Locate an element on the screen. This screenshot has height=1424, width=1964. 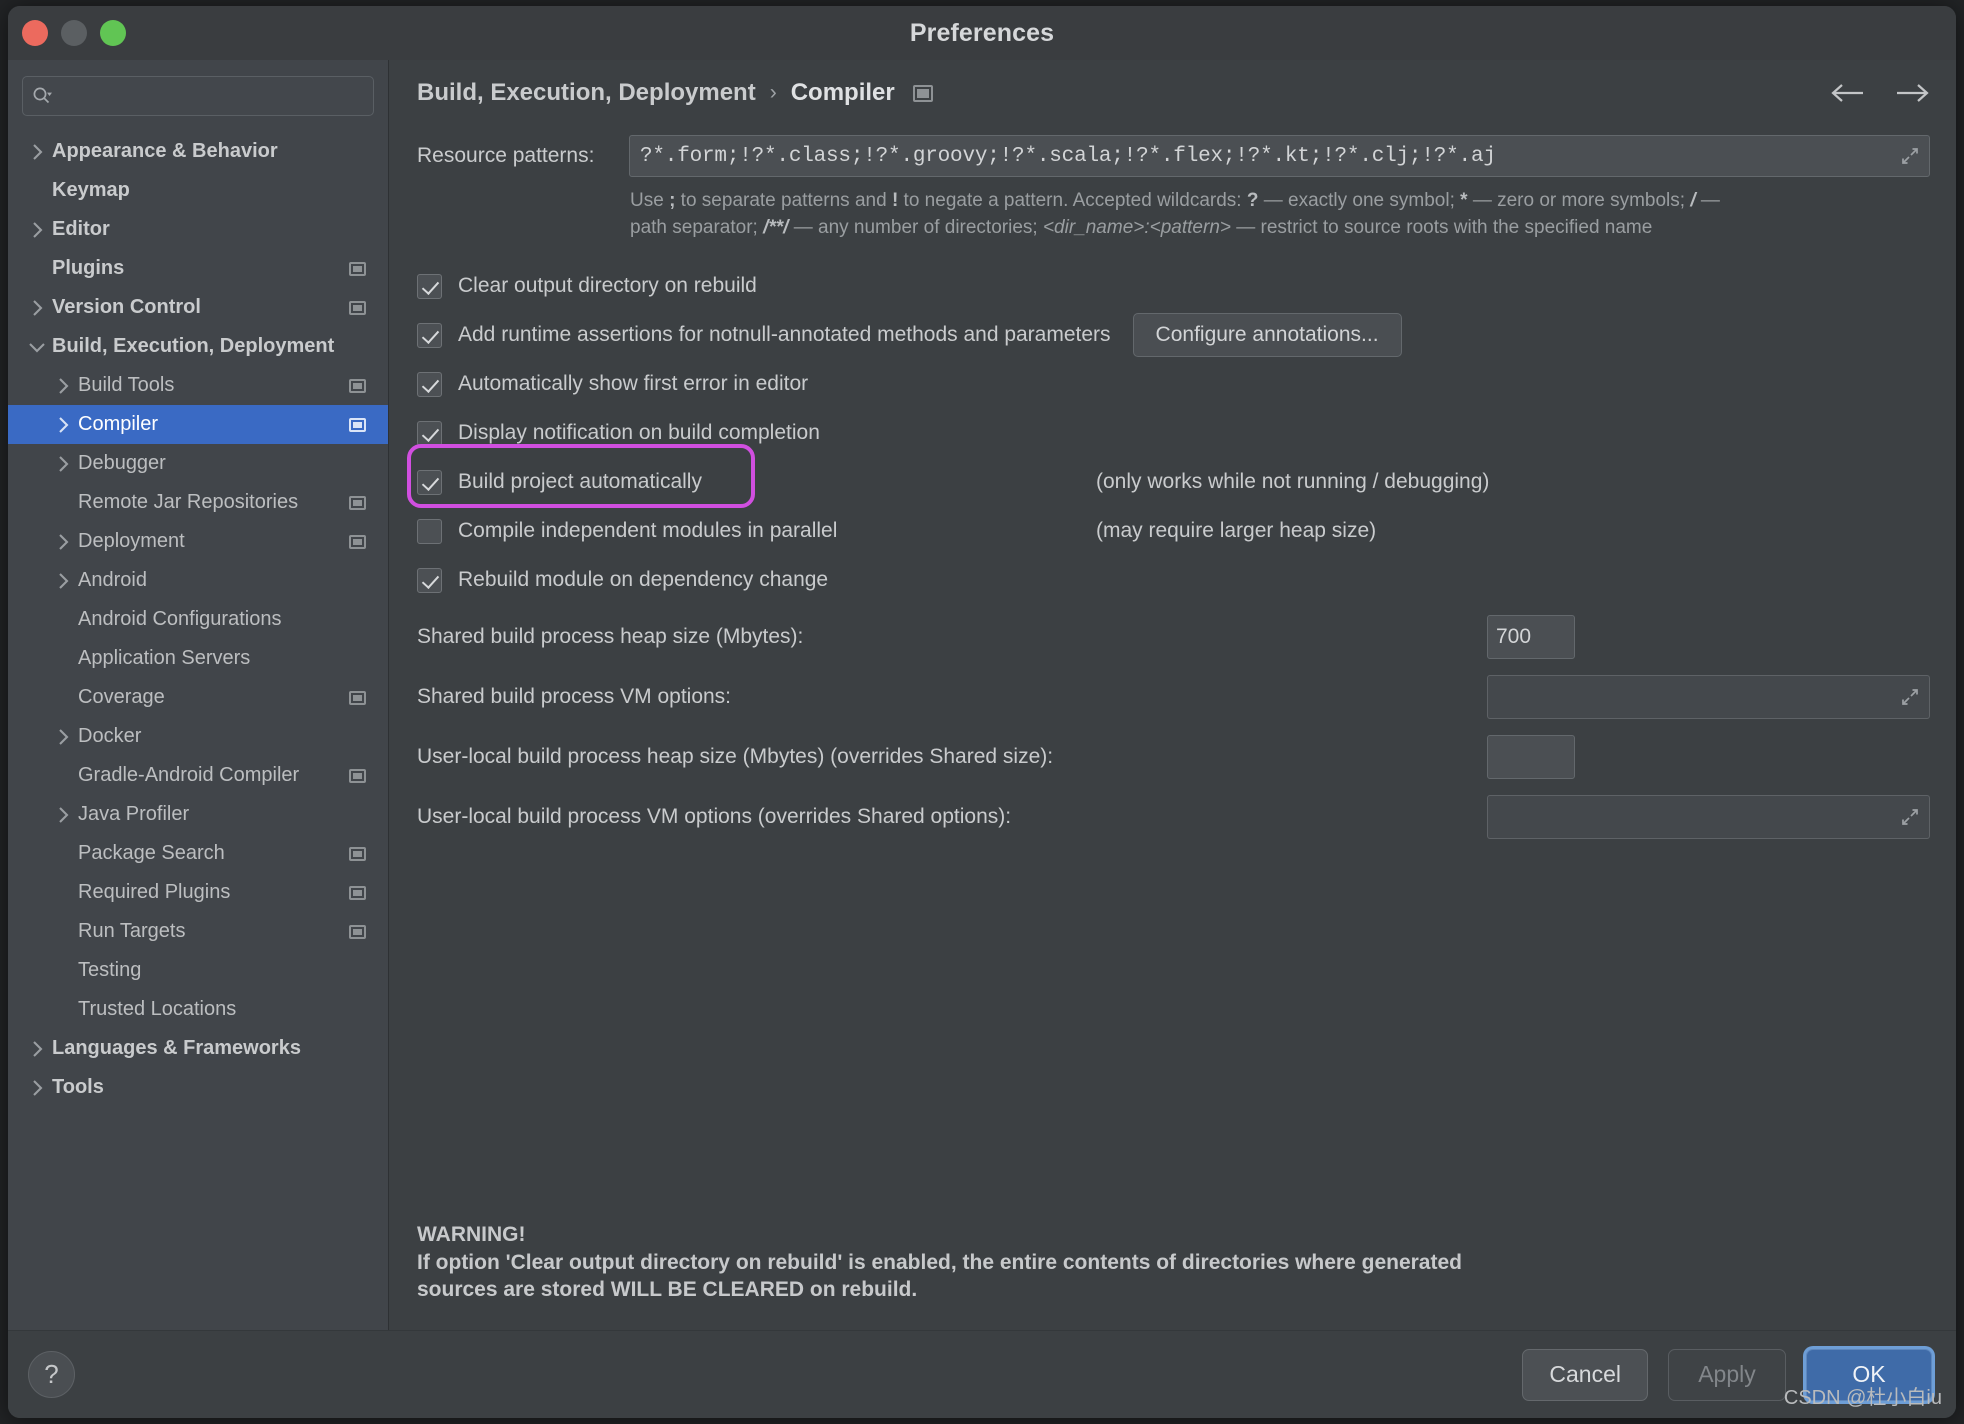
sidebar-item-editor: Editor is located at coordinates (198, 229).